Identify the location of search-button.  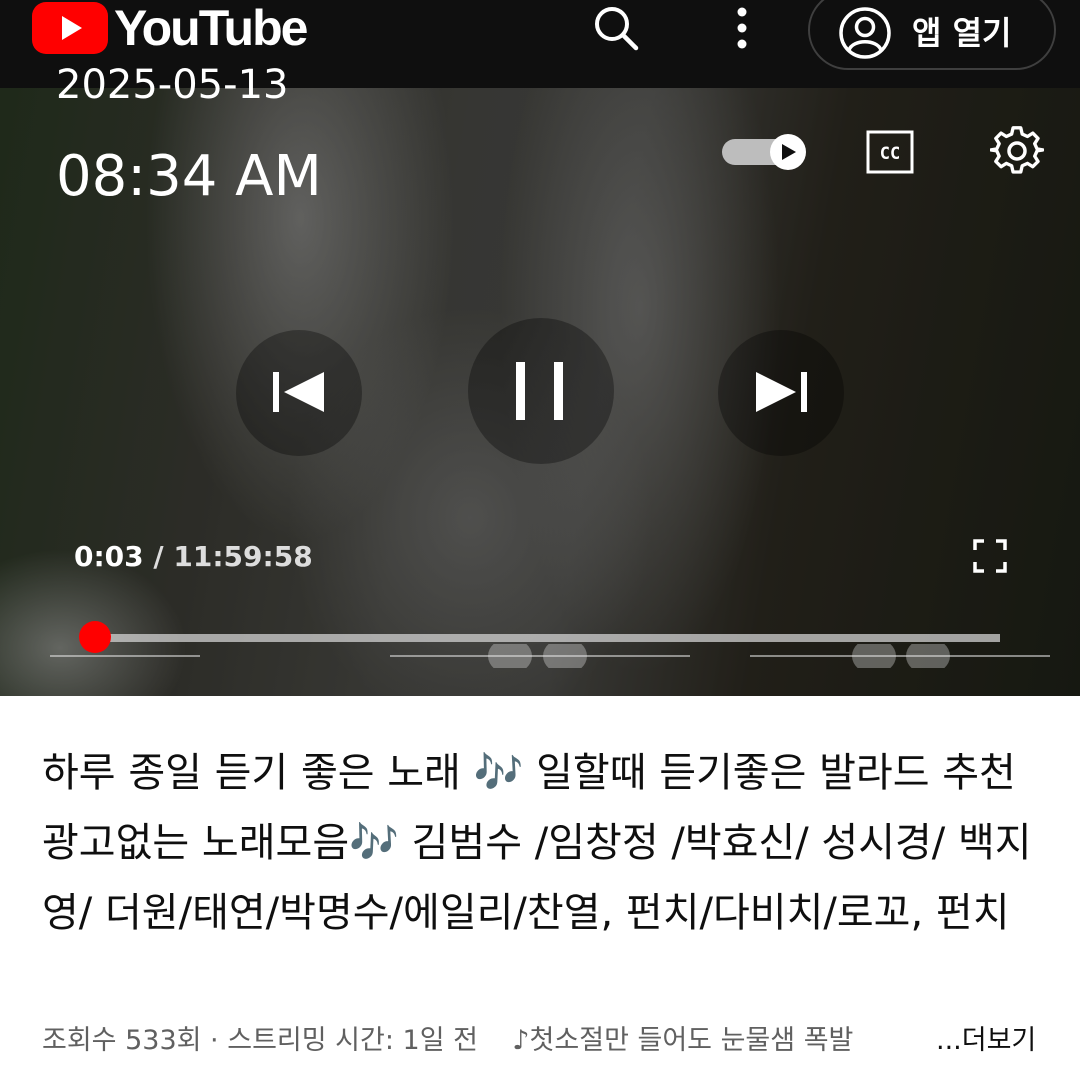
(616, 28).